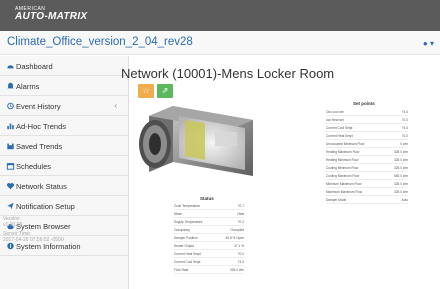 The height and width of the screenshot is (289, 440). What do you see at coordinates (39, 146) in the screenshot?
I see `sidebar-item-label: Saved Trends` at bounding box center [39, 146].